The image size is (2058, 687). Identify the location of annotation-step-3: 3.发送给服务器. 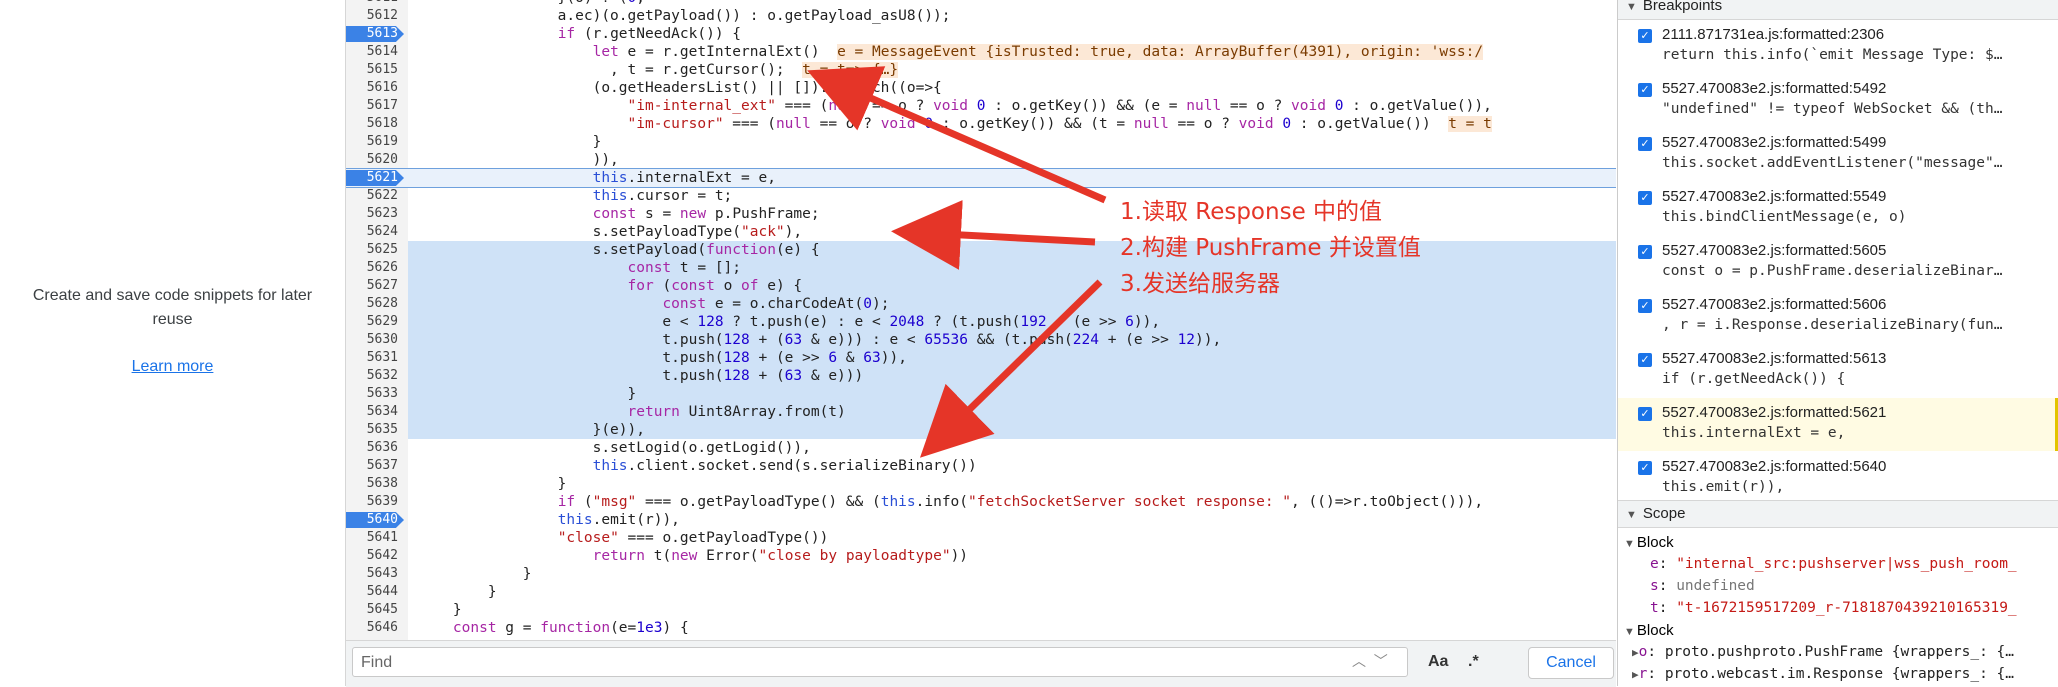
(1200, 284).